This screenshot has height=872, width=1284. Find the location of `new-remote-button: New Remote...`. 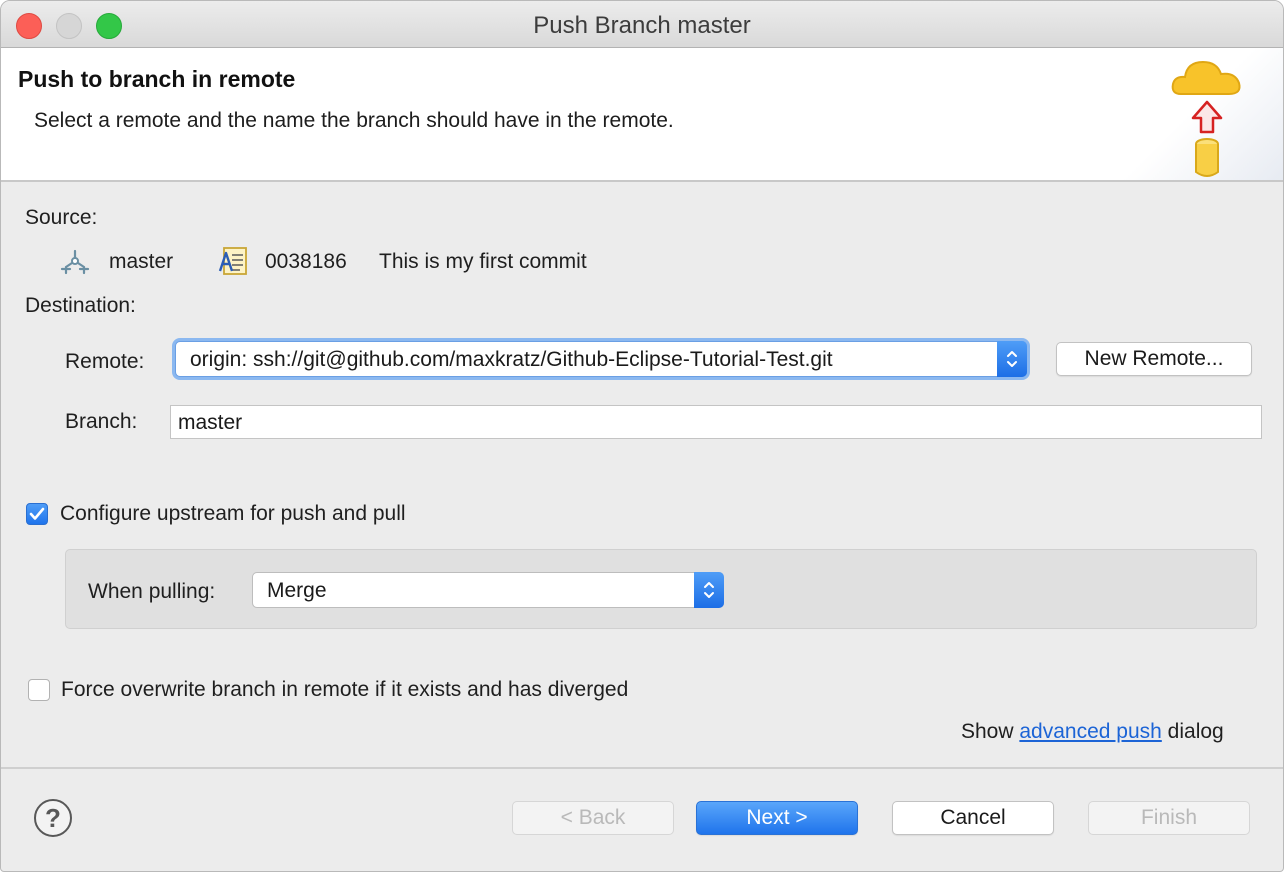

new-remote-button: New Remote... is located at coordinates (1154, 359).